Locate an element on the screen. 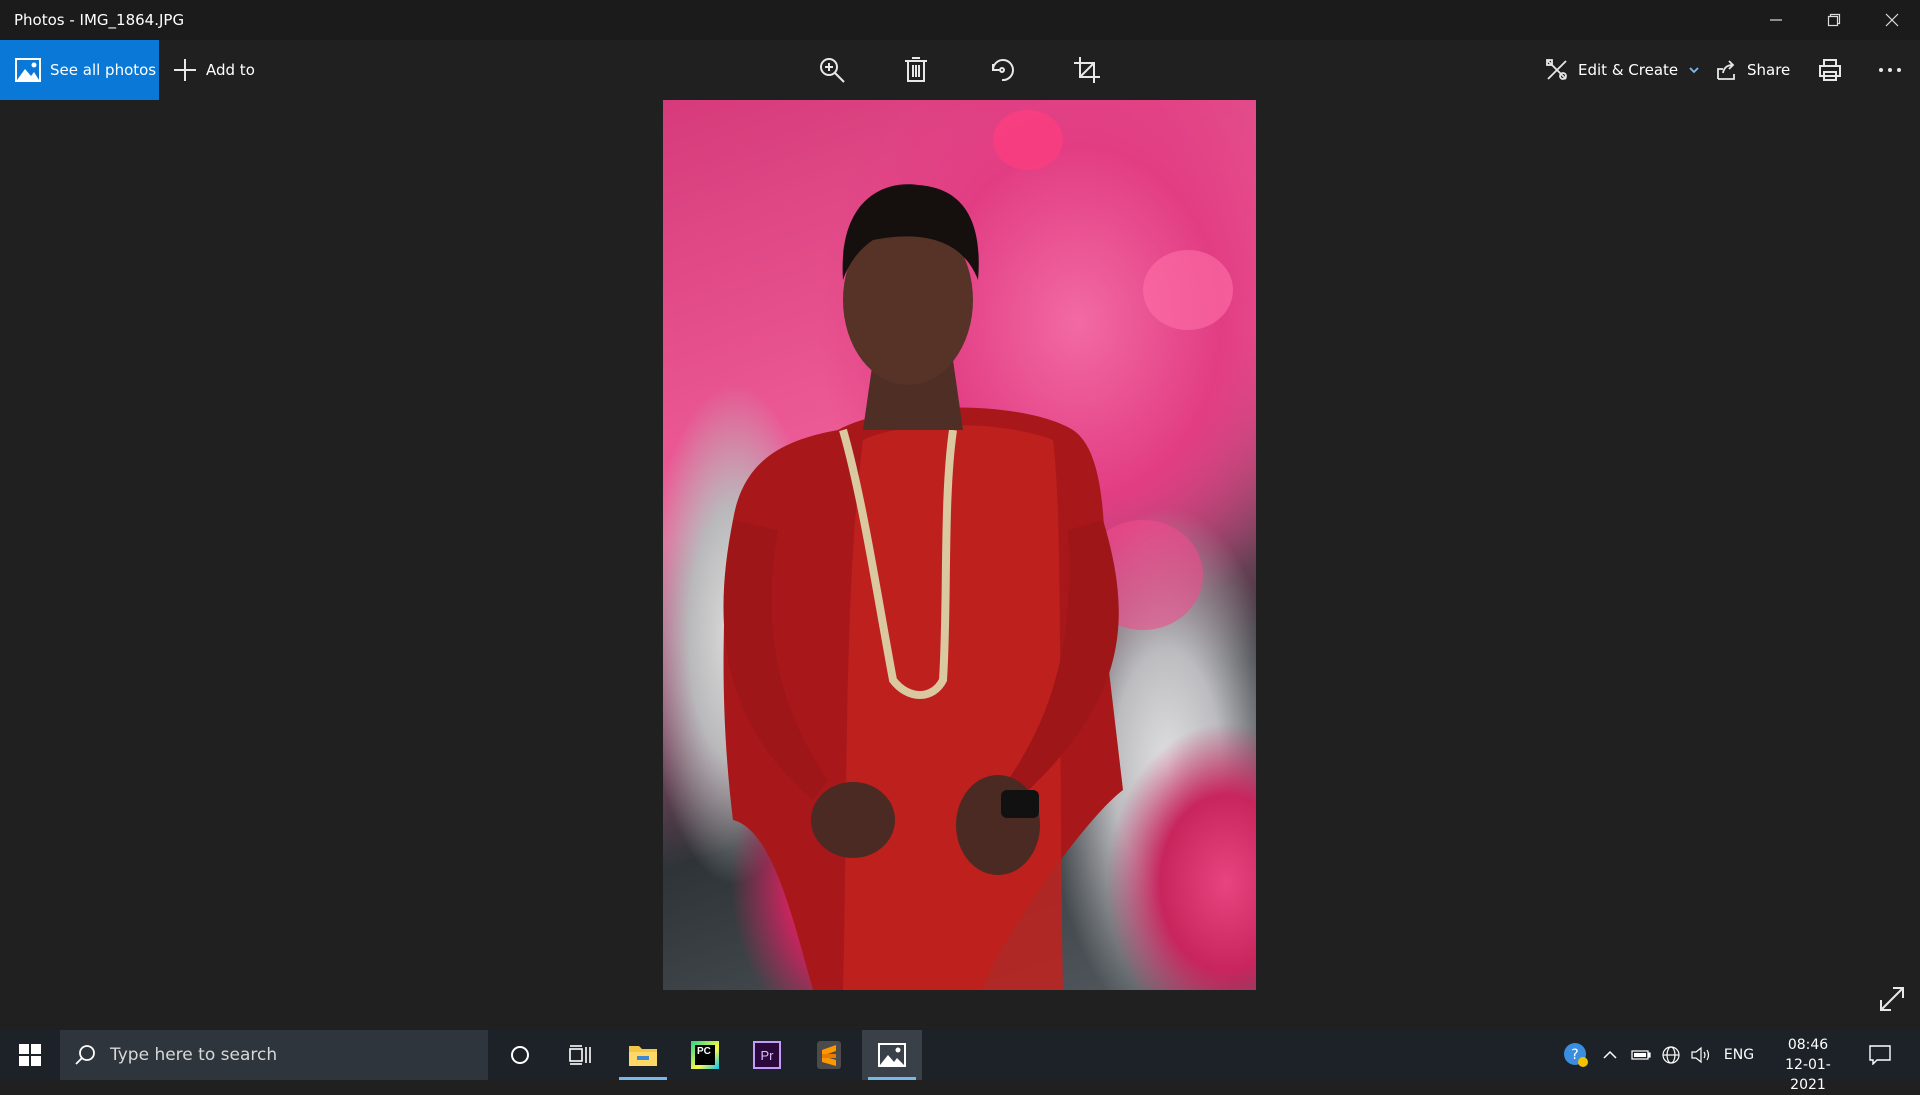 This screenshot has width=1920, height=1095. taskbar-clock: 08:46 12-01-2021 is located at coordinates (1808, 1065).